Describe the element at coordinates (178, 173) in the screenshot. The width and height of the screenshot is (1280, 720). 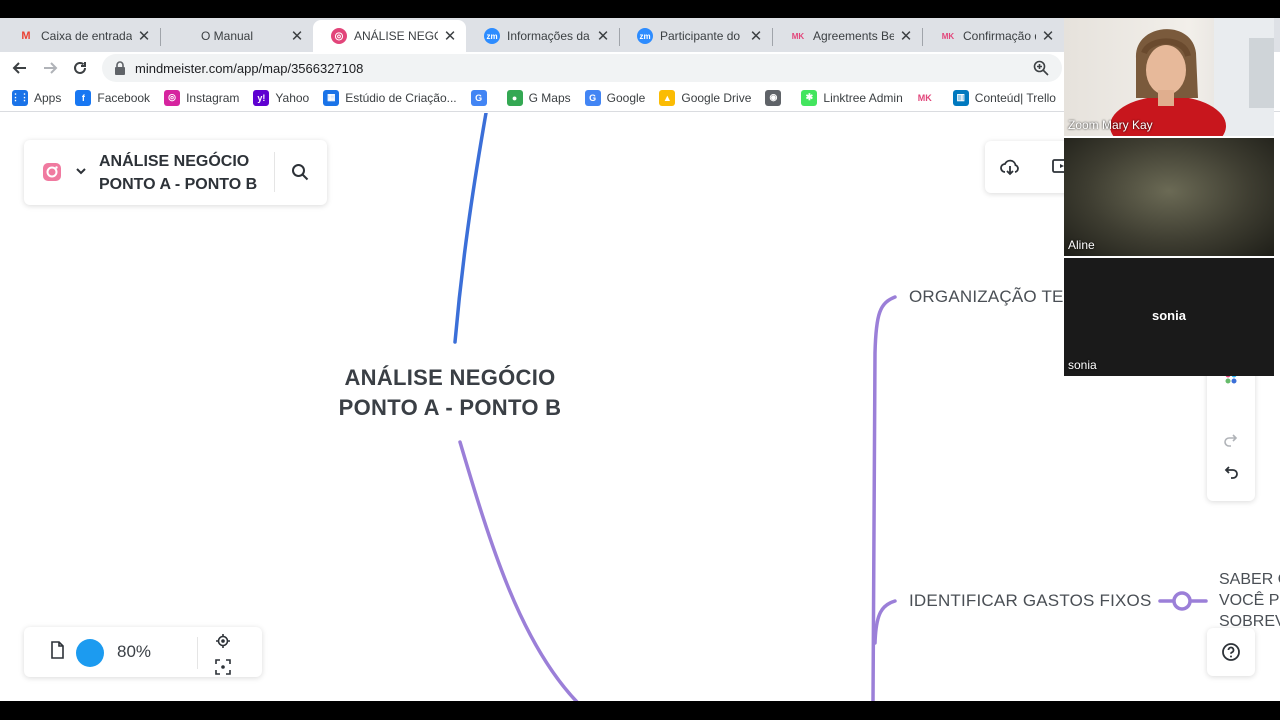
I see `map-title: ANÁLISE NEGÓCIO PONTO A - PONTO B` at that location.